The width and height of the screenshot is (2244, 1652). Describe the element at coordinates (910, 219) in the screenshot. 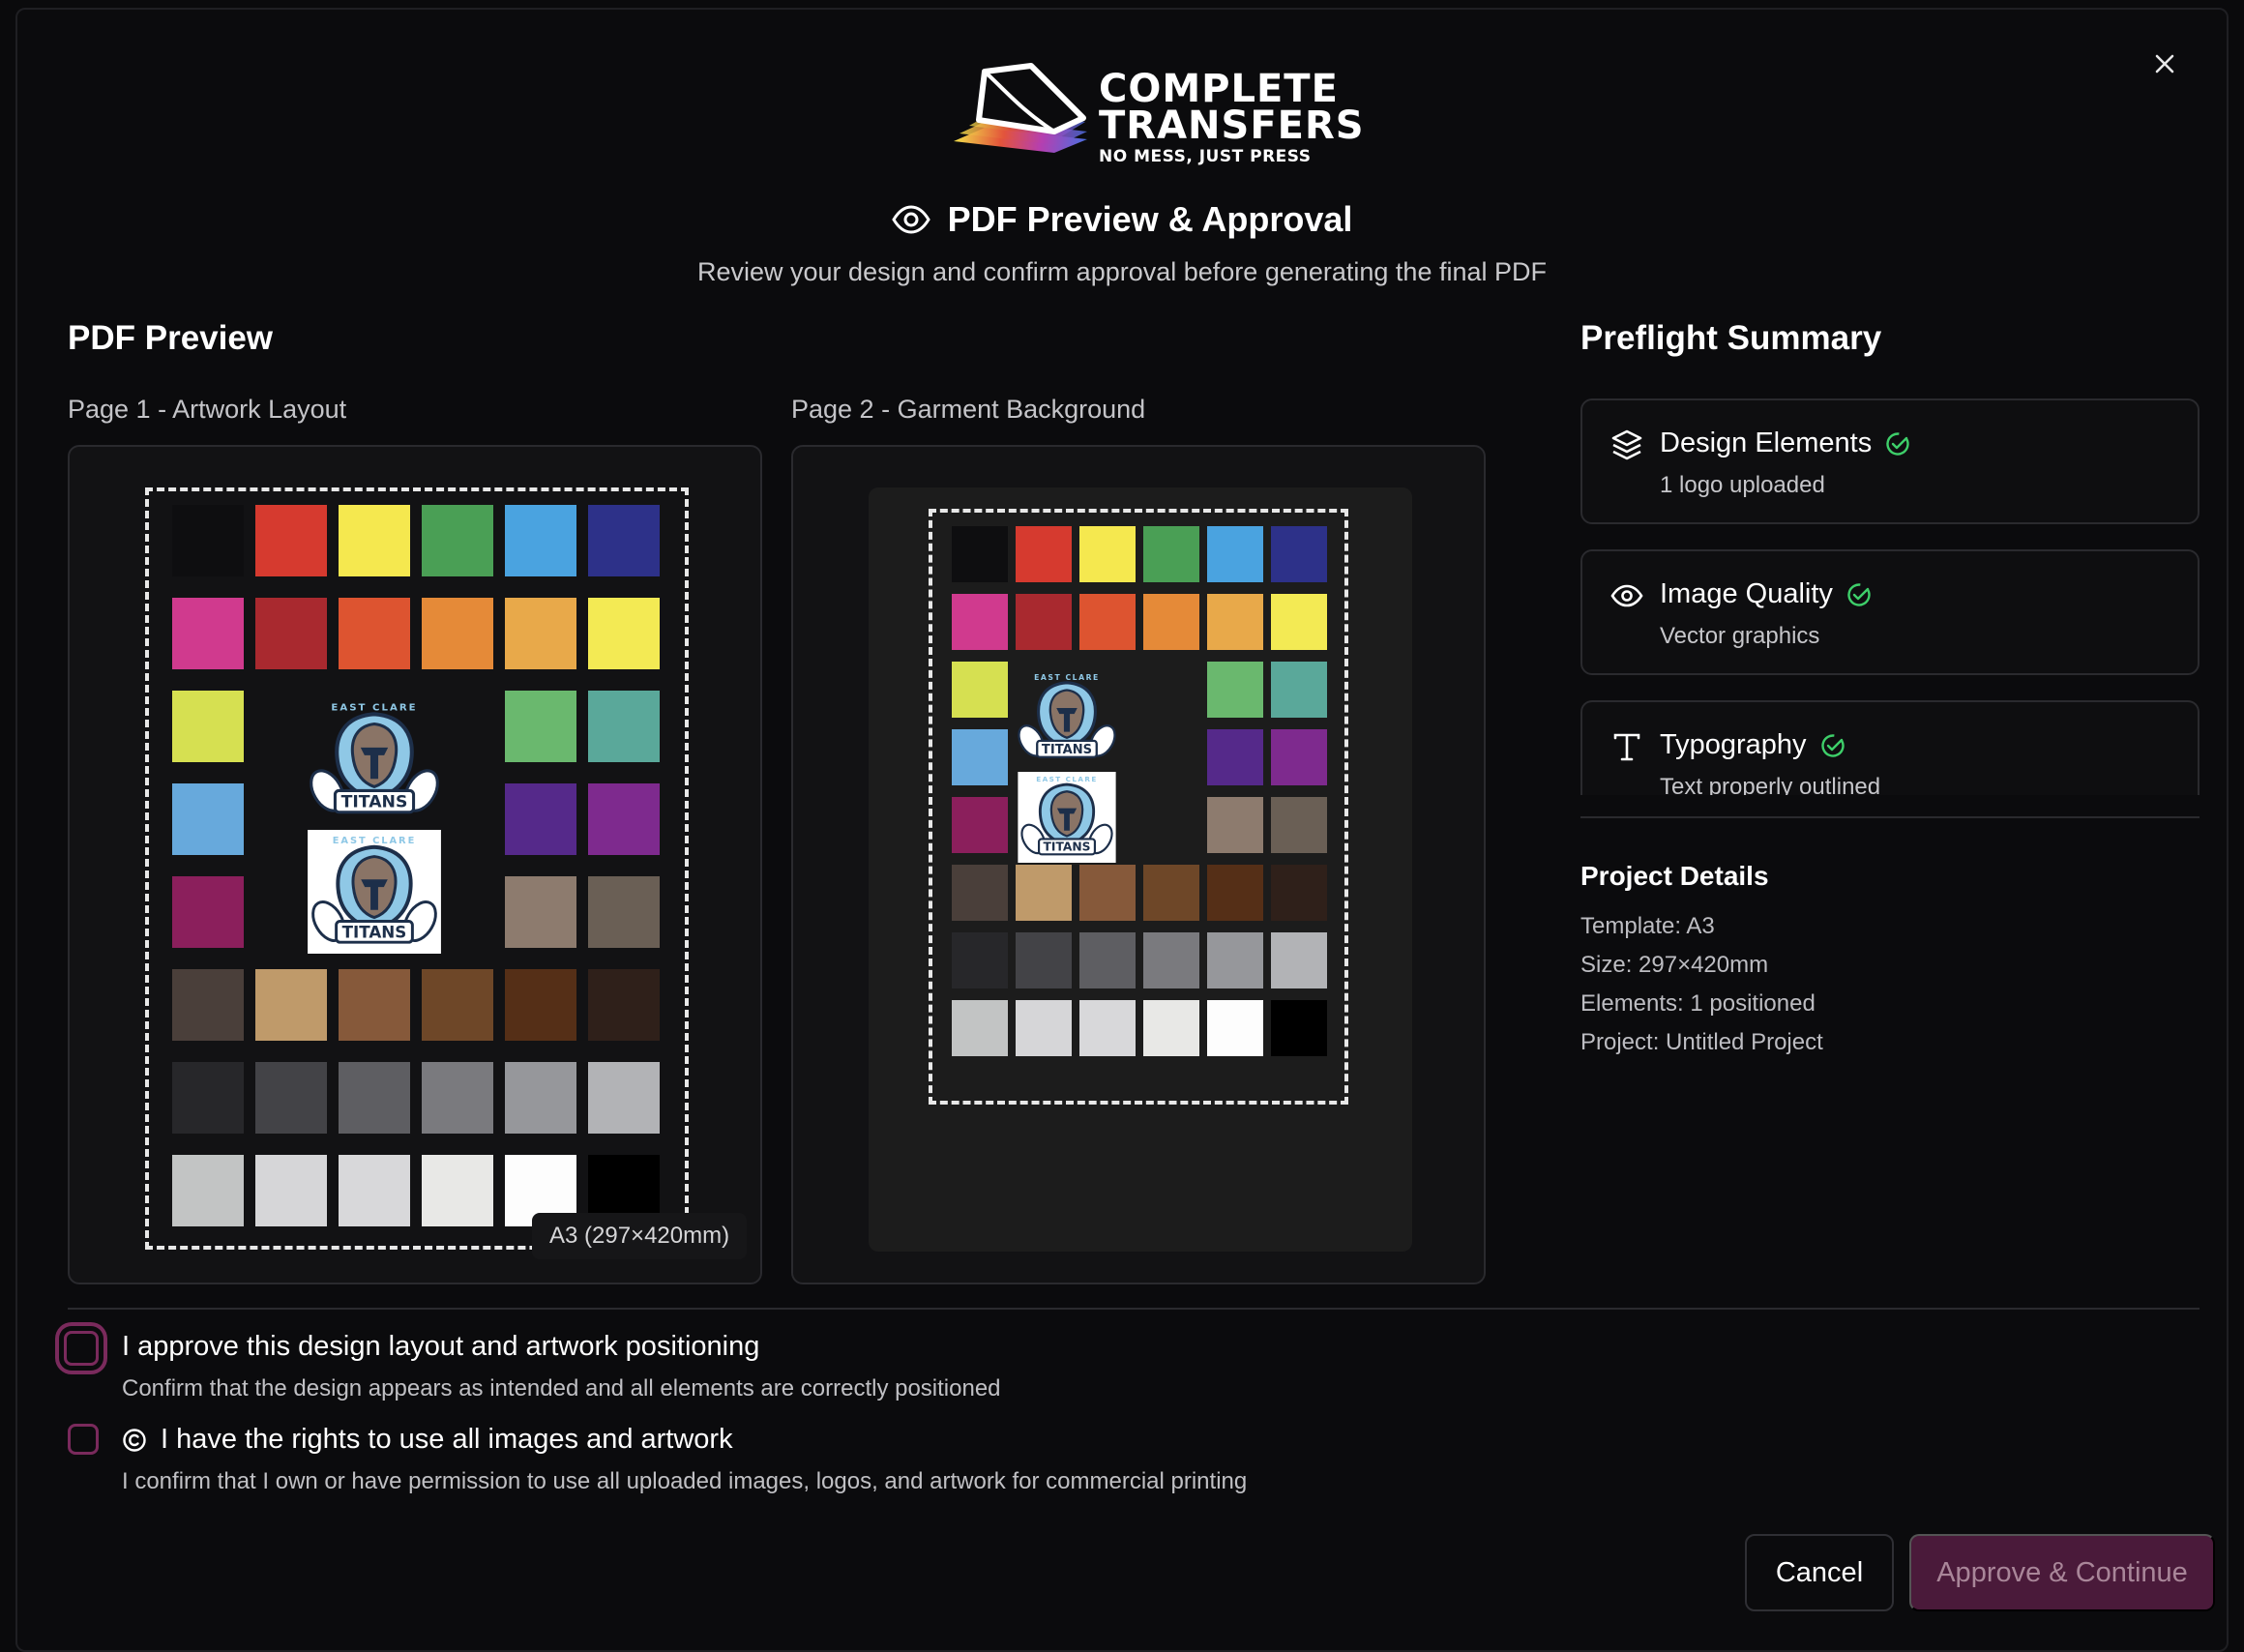

I see `eye-icon` at that location.